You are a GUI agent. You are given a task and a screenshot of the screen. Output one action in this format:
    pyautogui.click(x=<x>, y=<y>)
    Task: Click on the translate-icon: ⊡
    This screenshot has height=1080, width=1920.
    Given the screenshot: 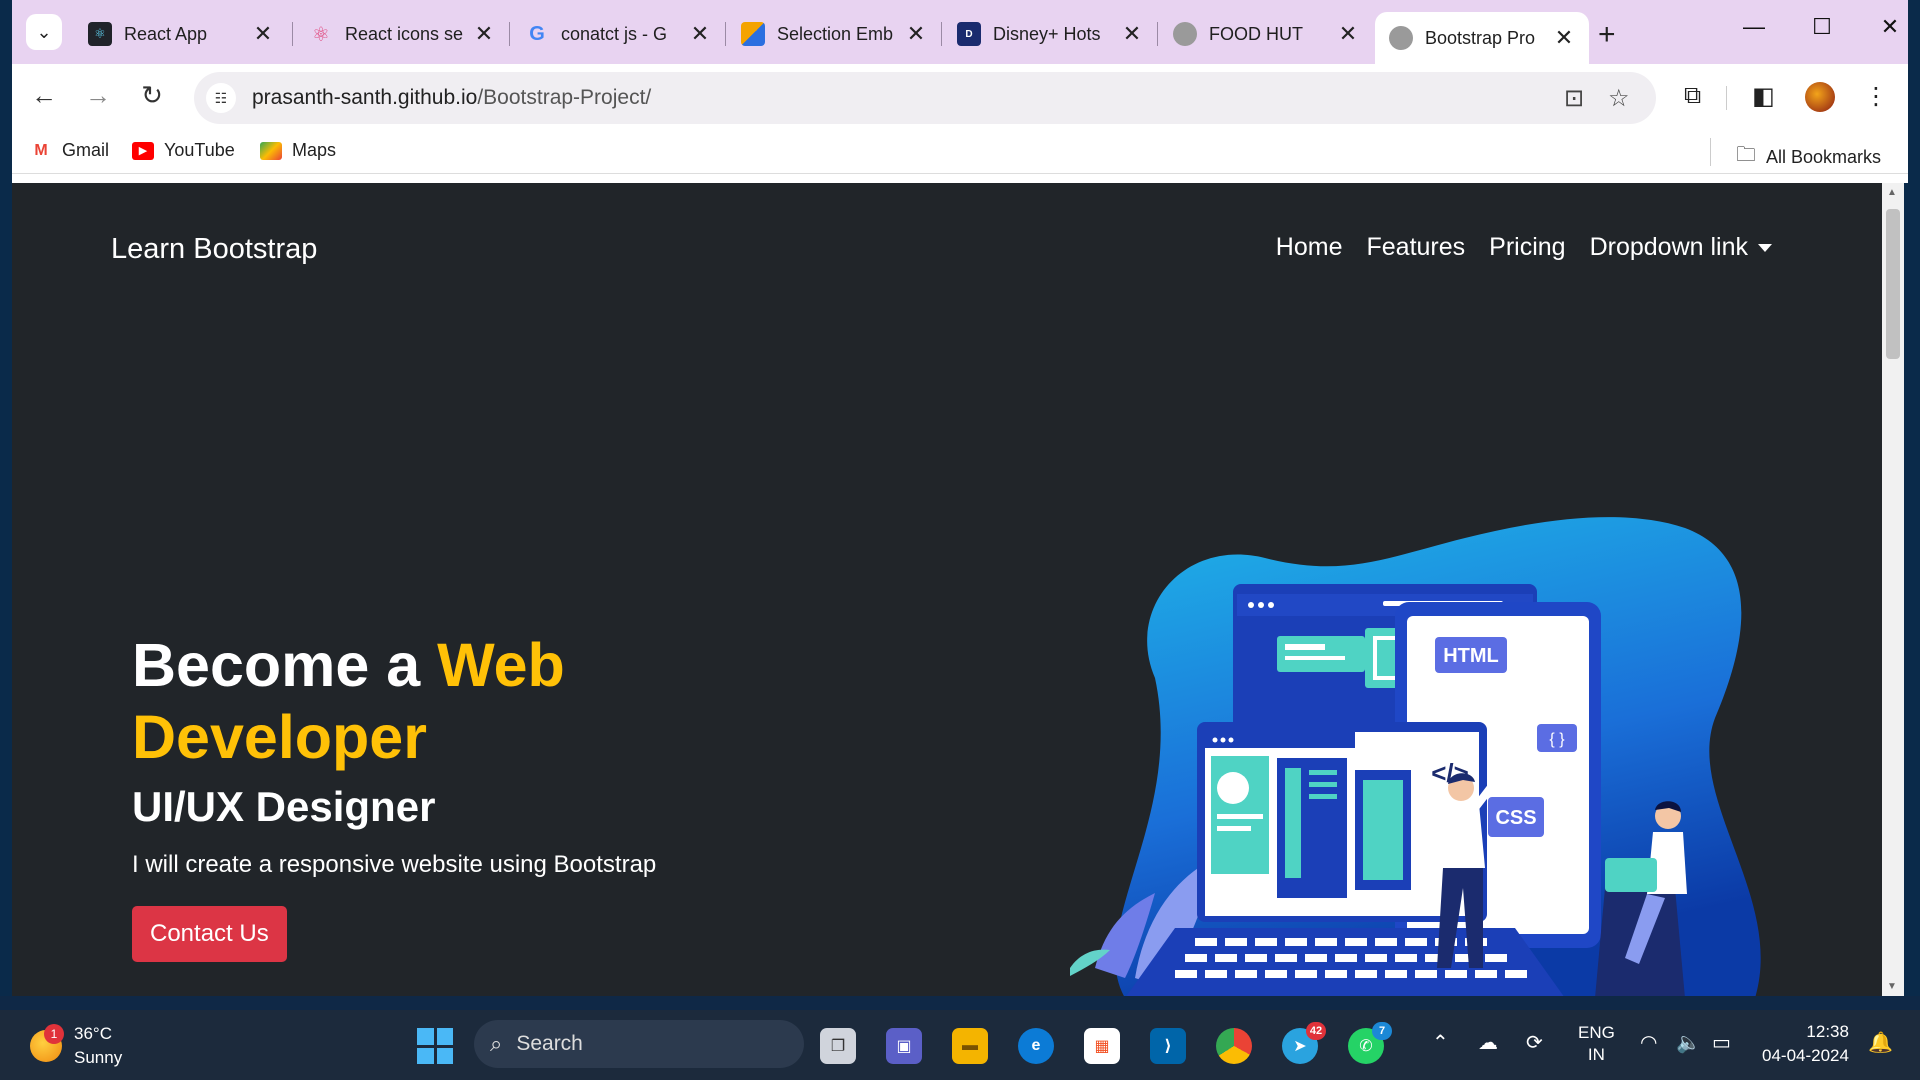 What is the action you would take?
    pyautogui.click(x=1574, y=98)
    